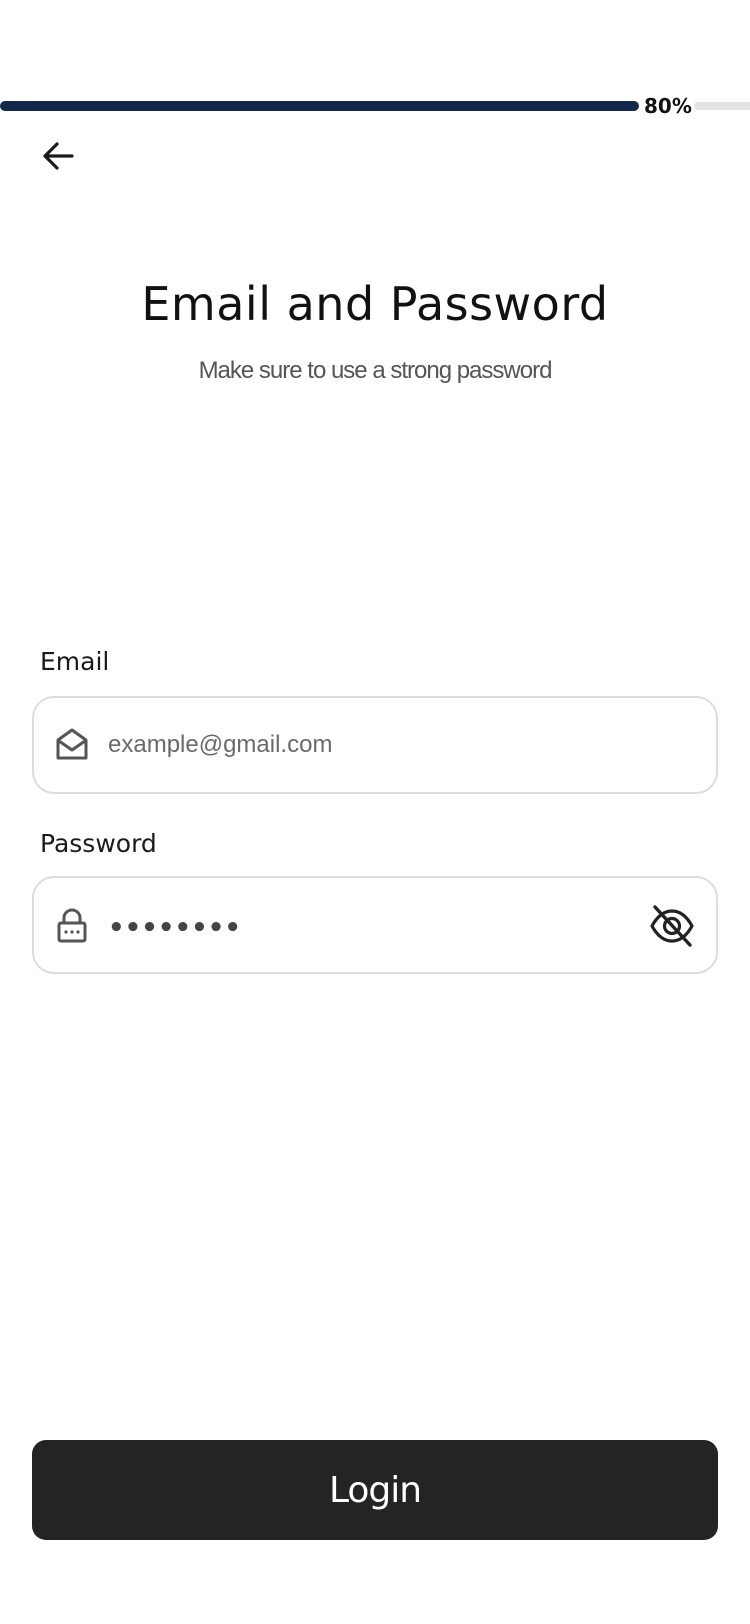 This screenshot has width=750, height=1624. I want to click on email-label: Email, so click(75, 661).